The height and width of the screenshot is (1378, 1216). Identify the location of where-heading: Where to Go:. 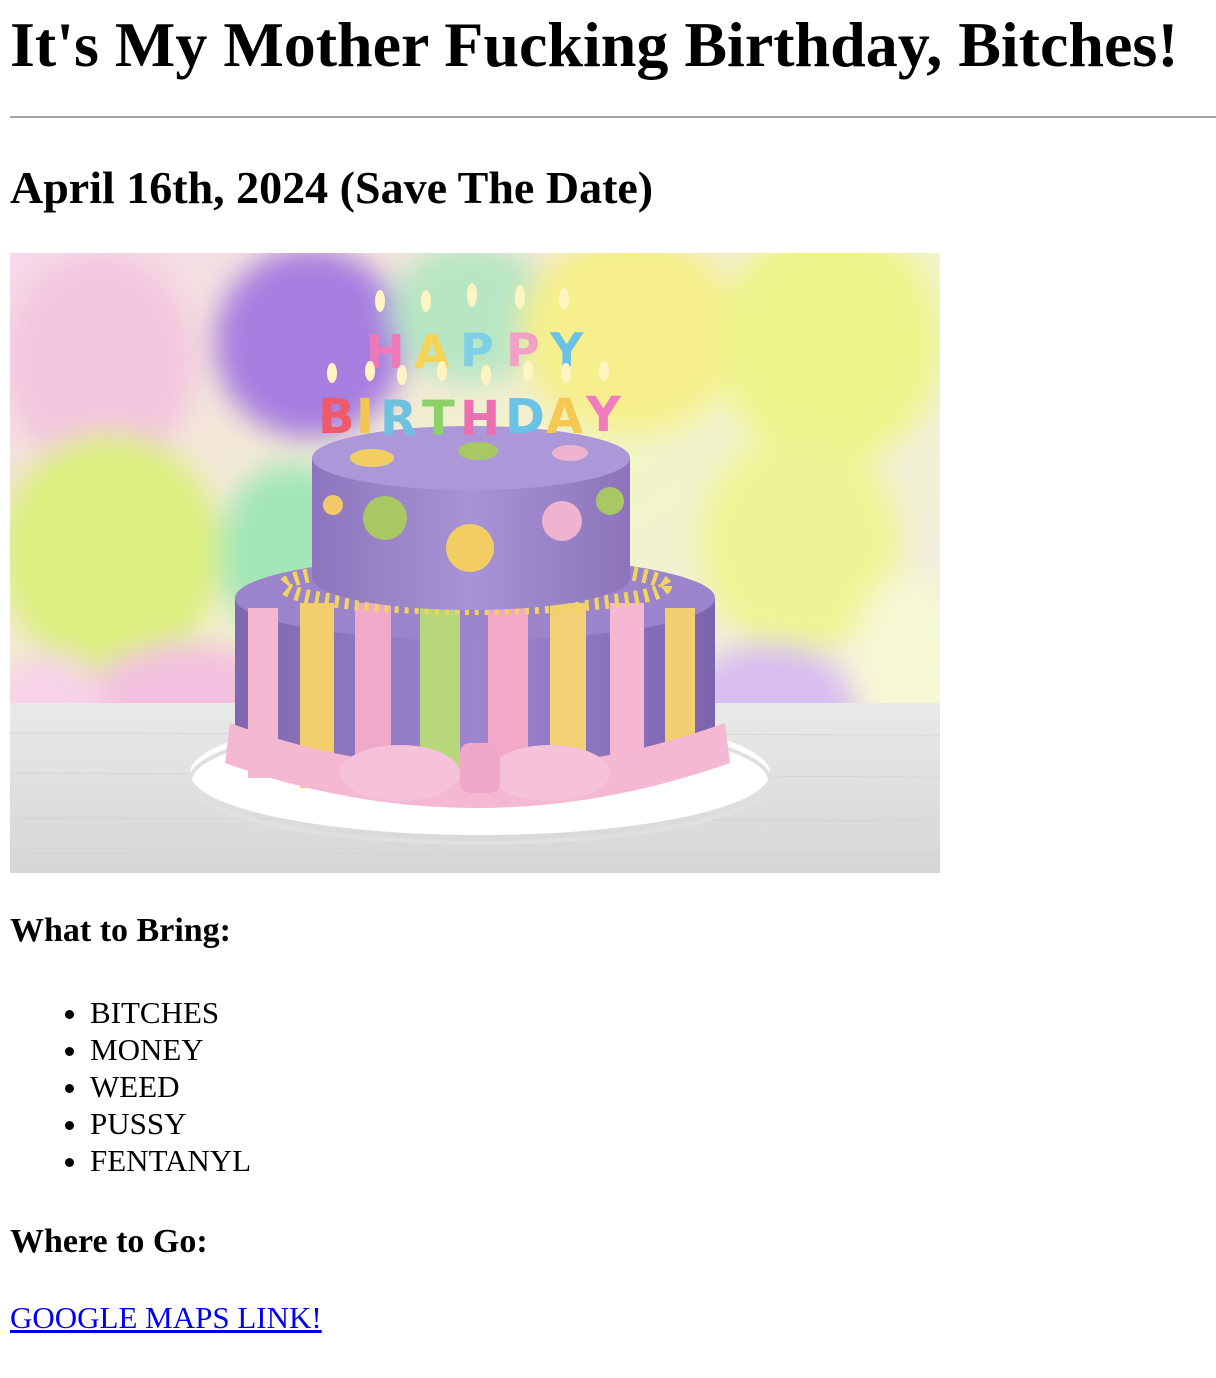
(109, 1241).